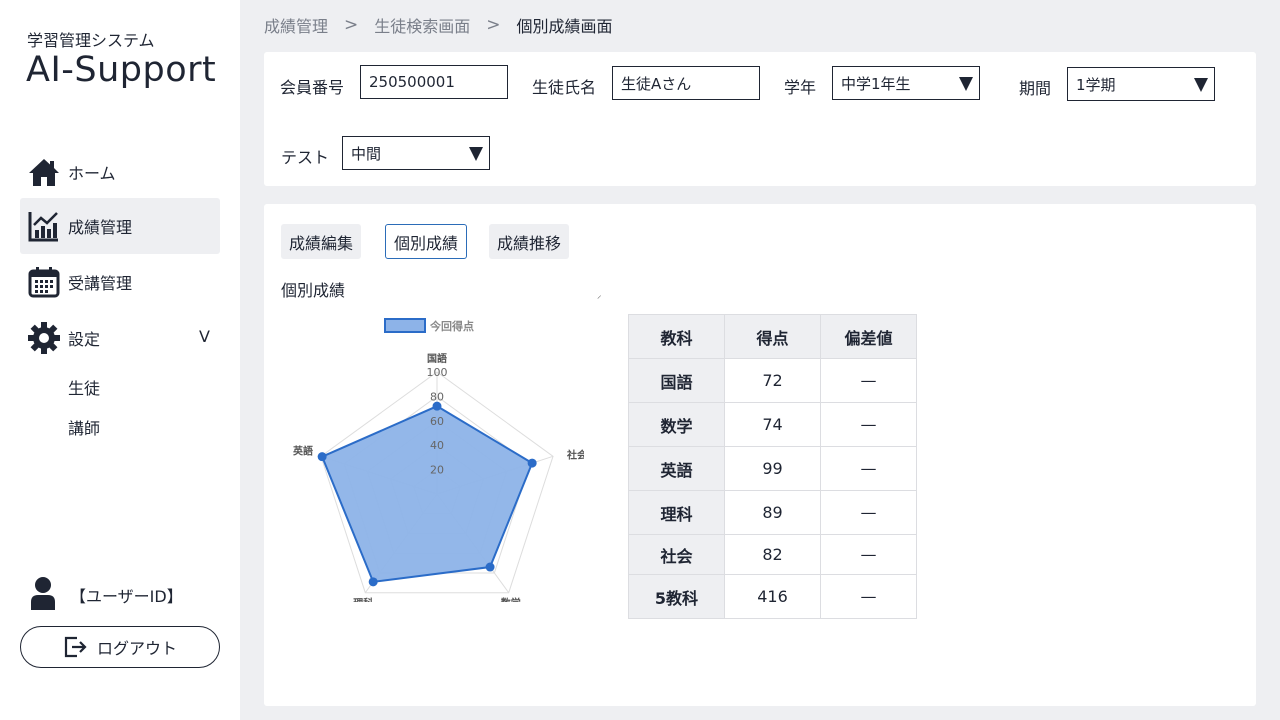  Describe the element at coordinates (529, 241) in the screenshot. I see `tab-grade-trend: 成績推移` at that location.